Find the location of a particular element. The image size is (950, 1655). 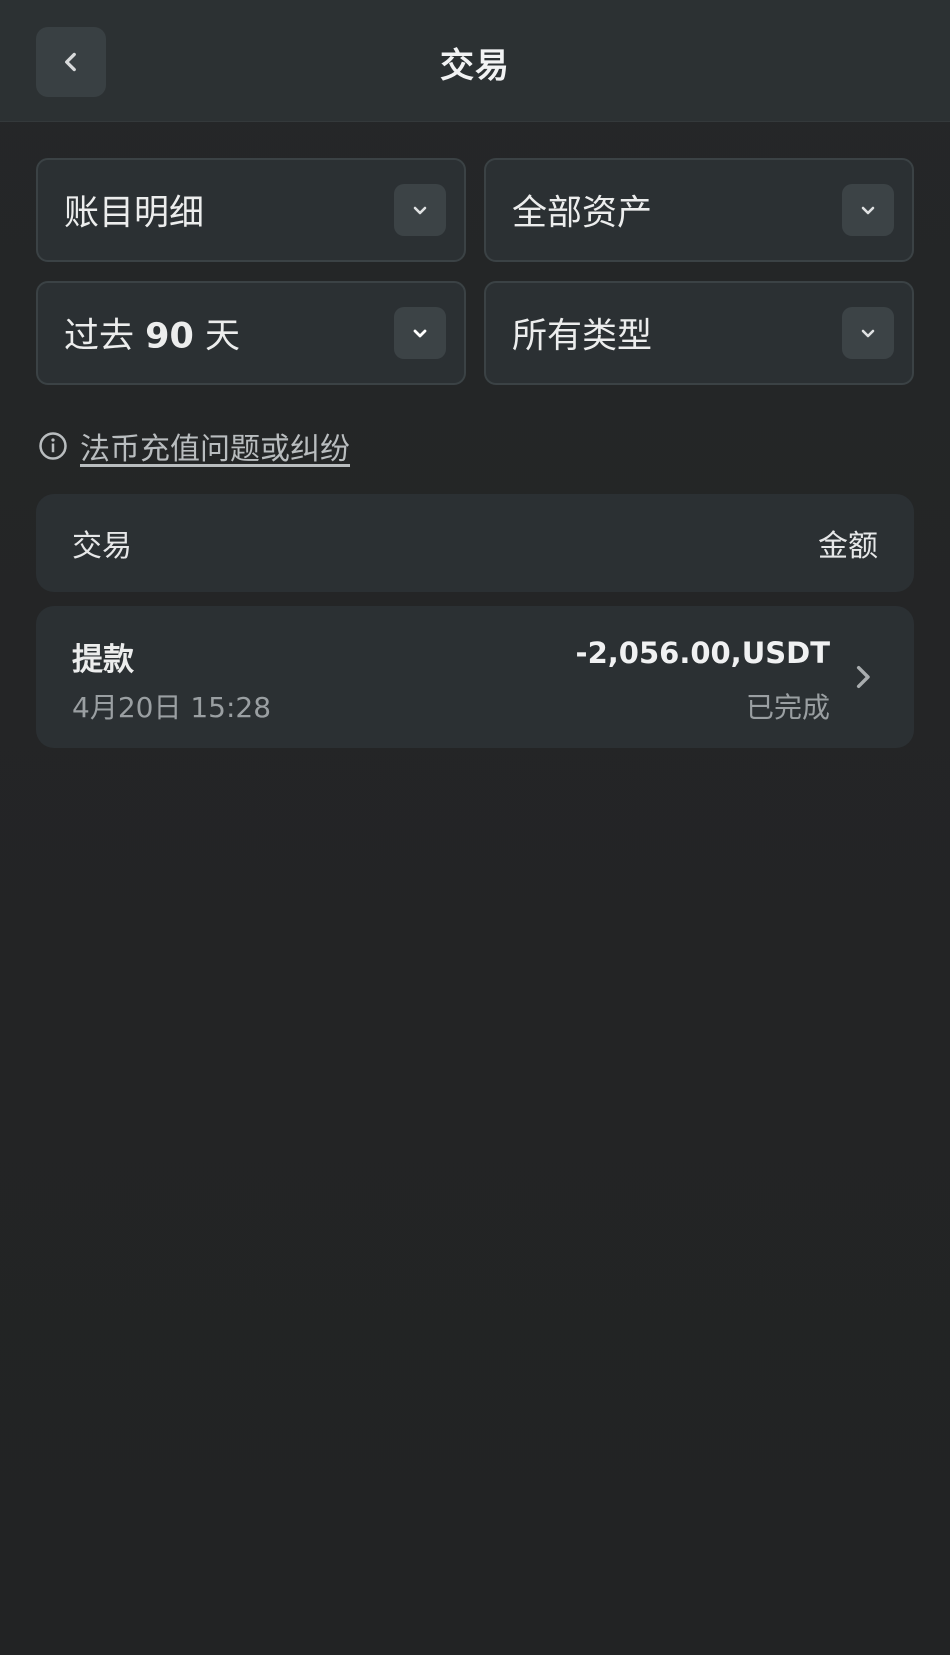

asset-filter-dropdown: 全部资产 is located at coordinates (699, 210).